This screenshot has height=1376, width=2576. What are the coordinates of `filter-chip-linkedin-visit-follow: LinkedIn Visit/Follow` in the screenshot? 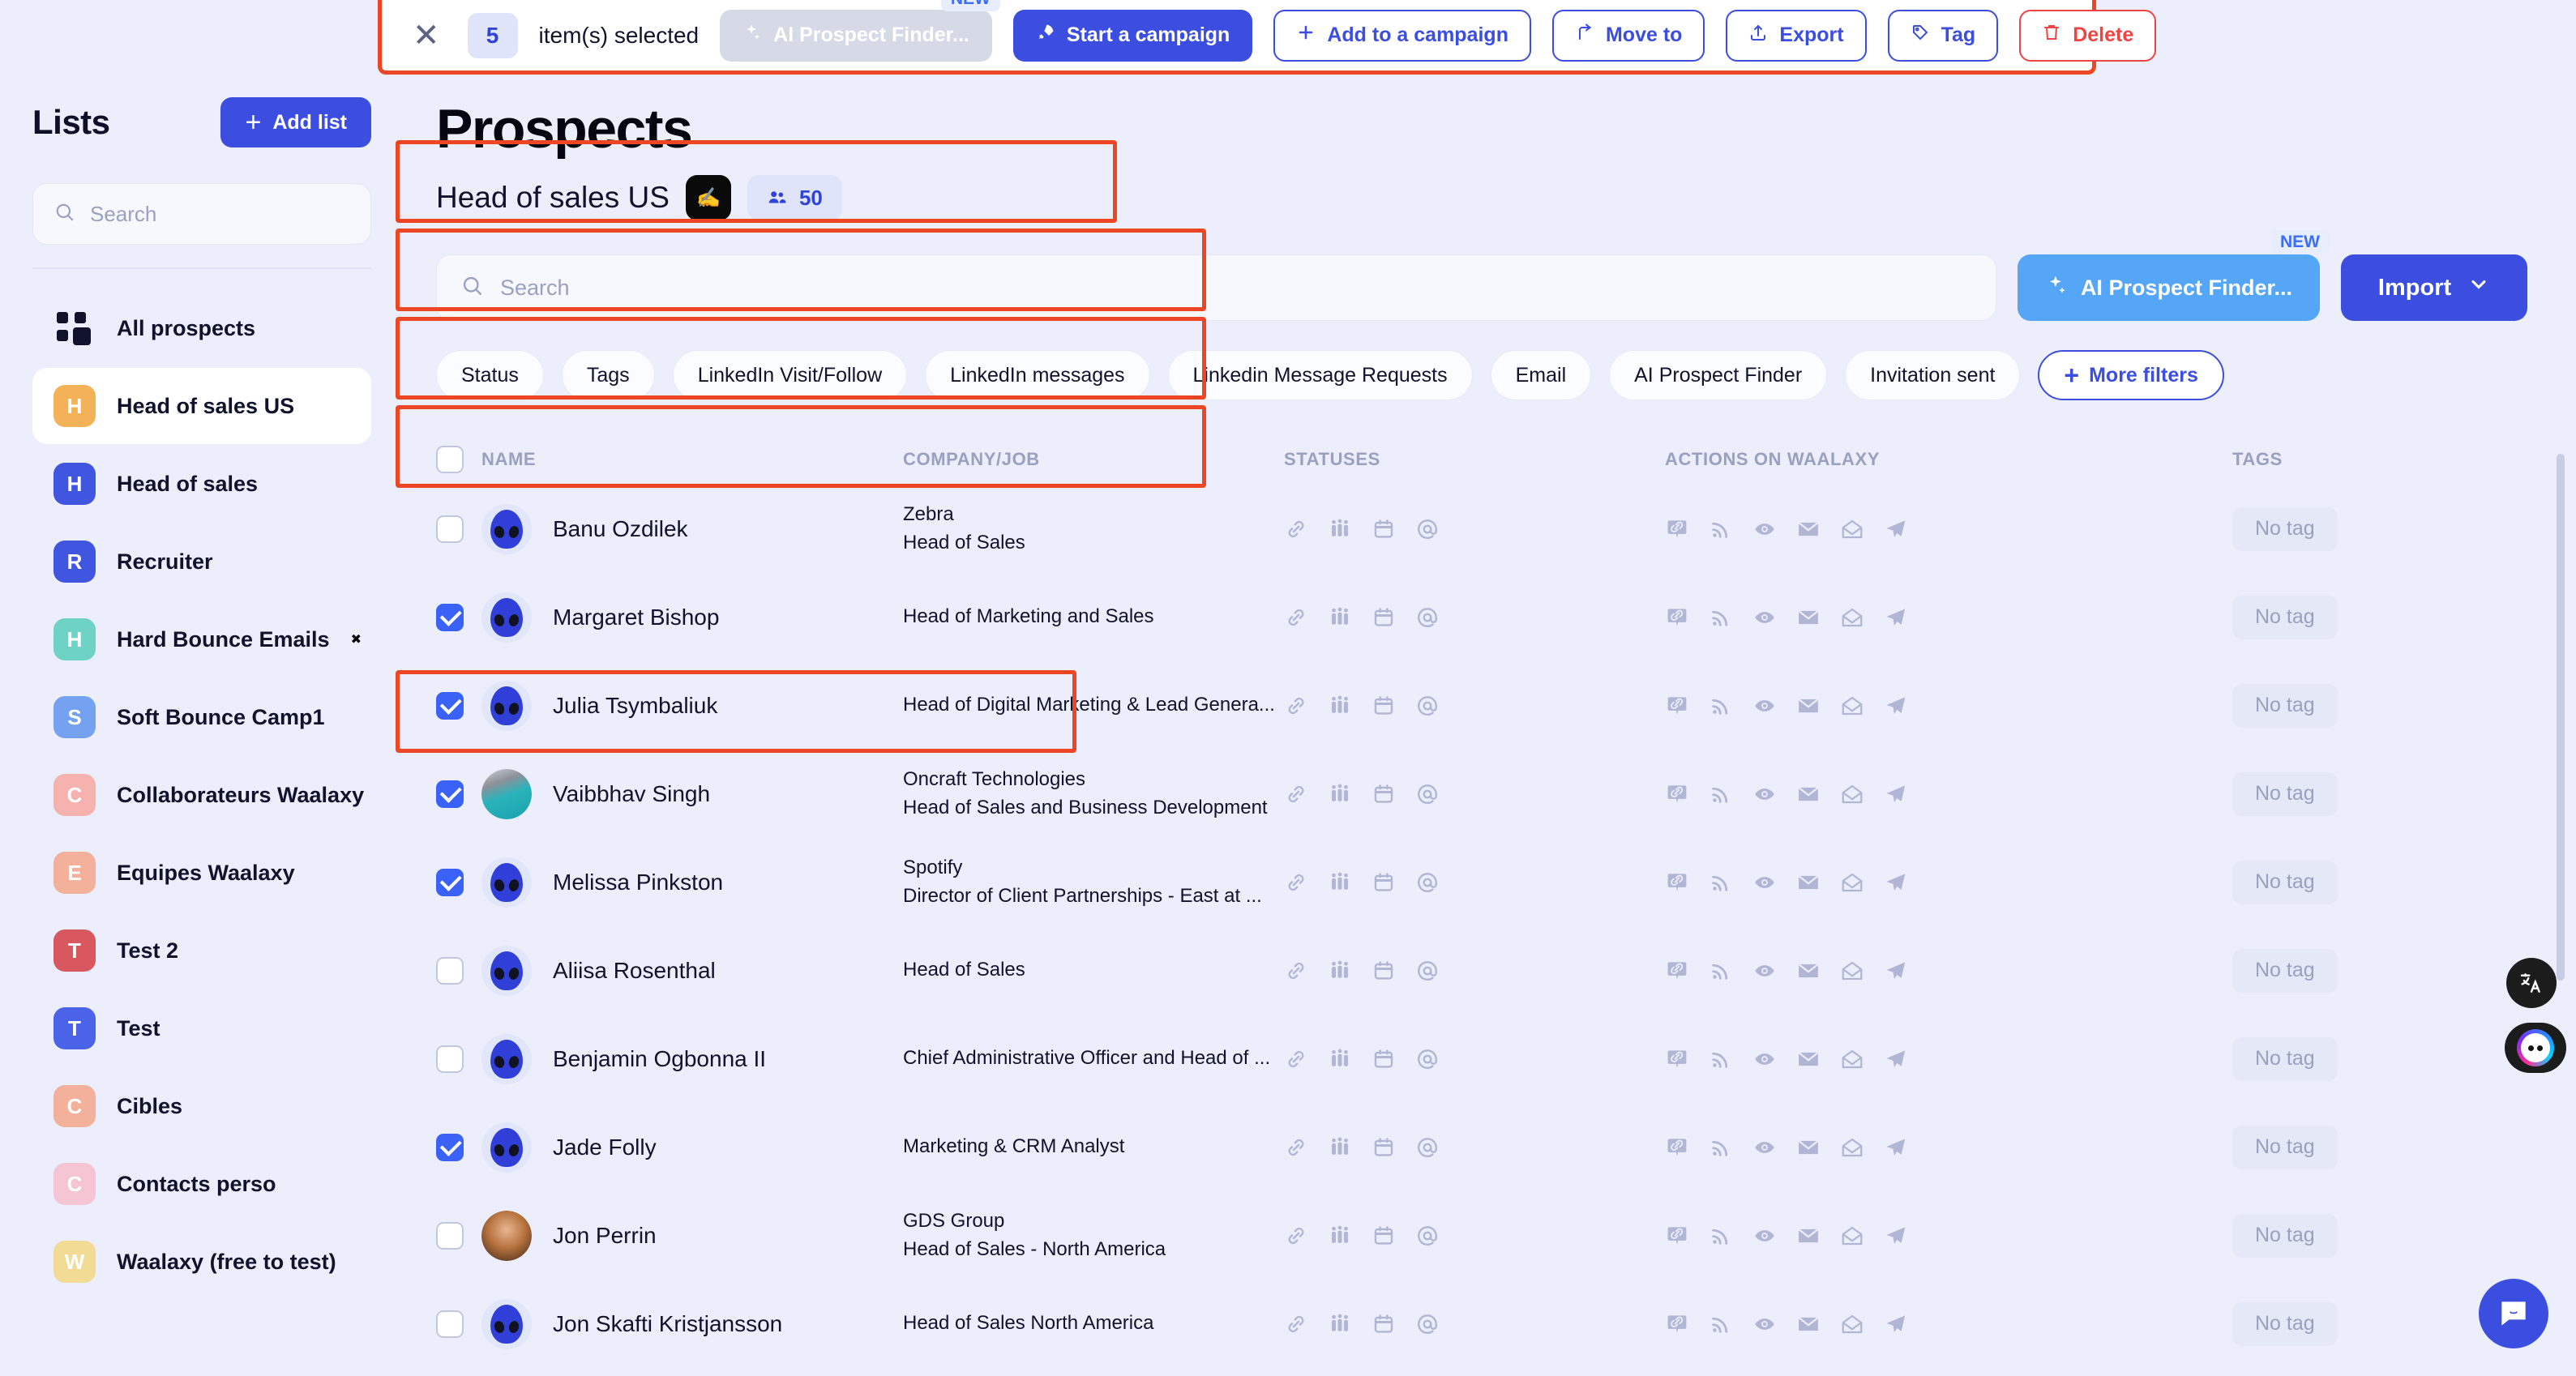 It's located at (790, 375).